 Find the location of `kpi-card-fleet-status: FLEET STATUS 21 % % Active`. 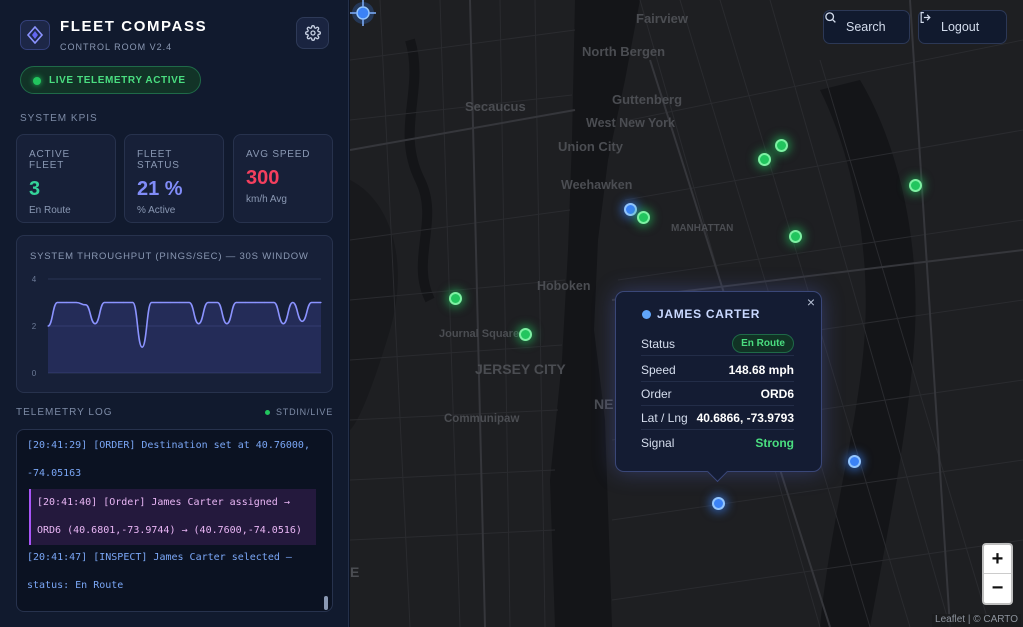

kpi-card-fleet-status: FLEET STATUS 21 % % Active is located at coordinates (174, 178).